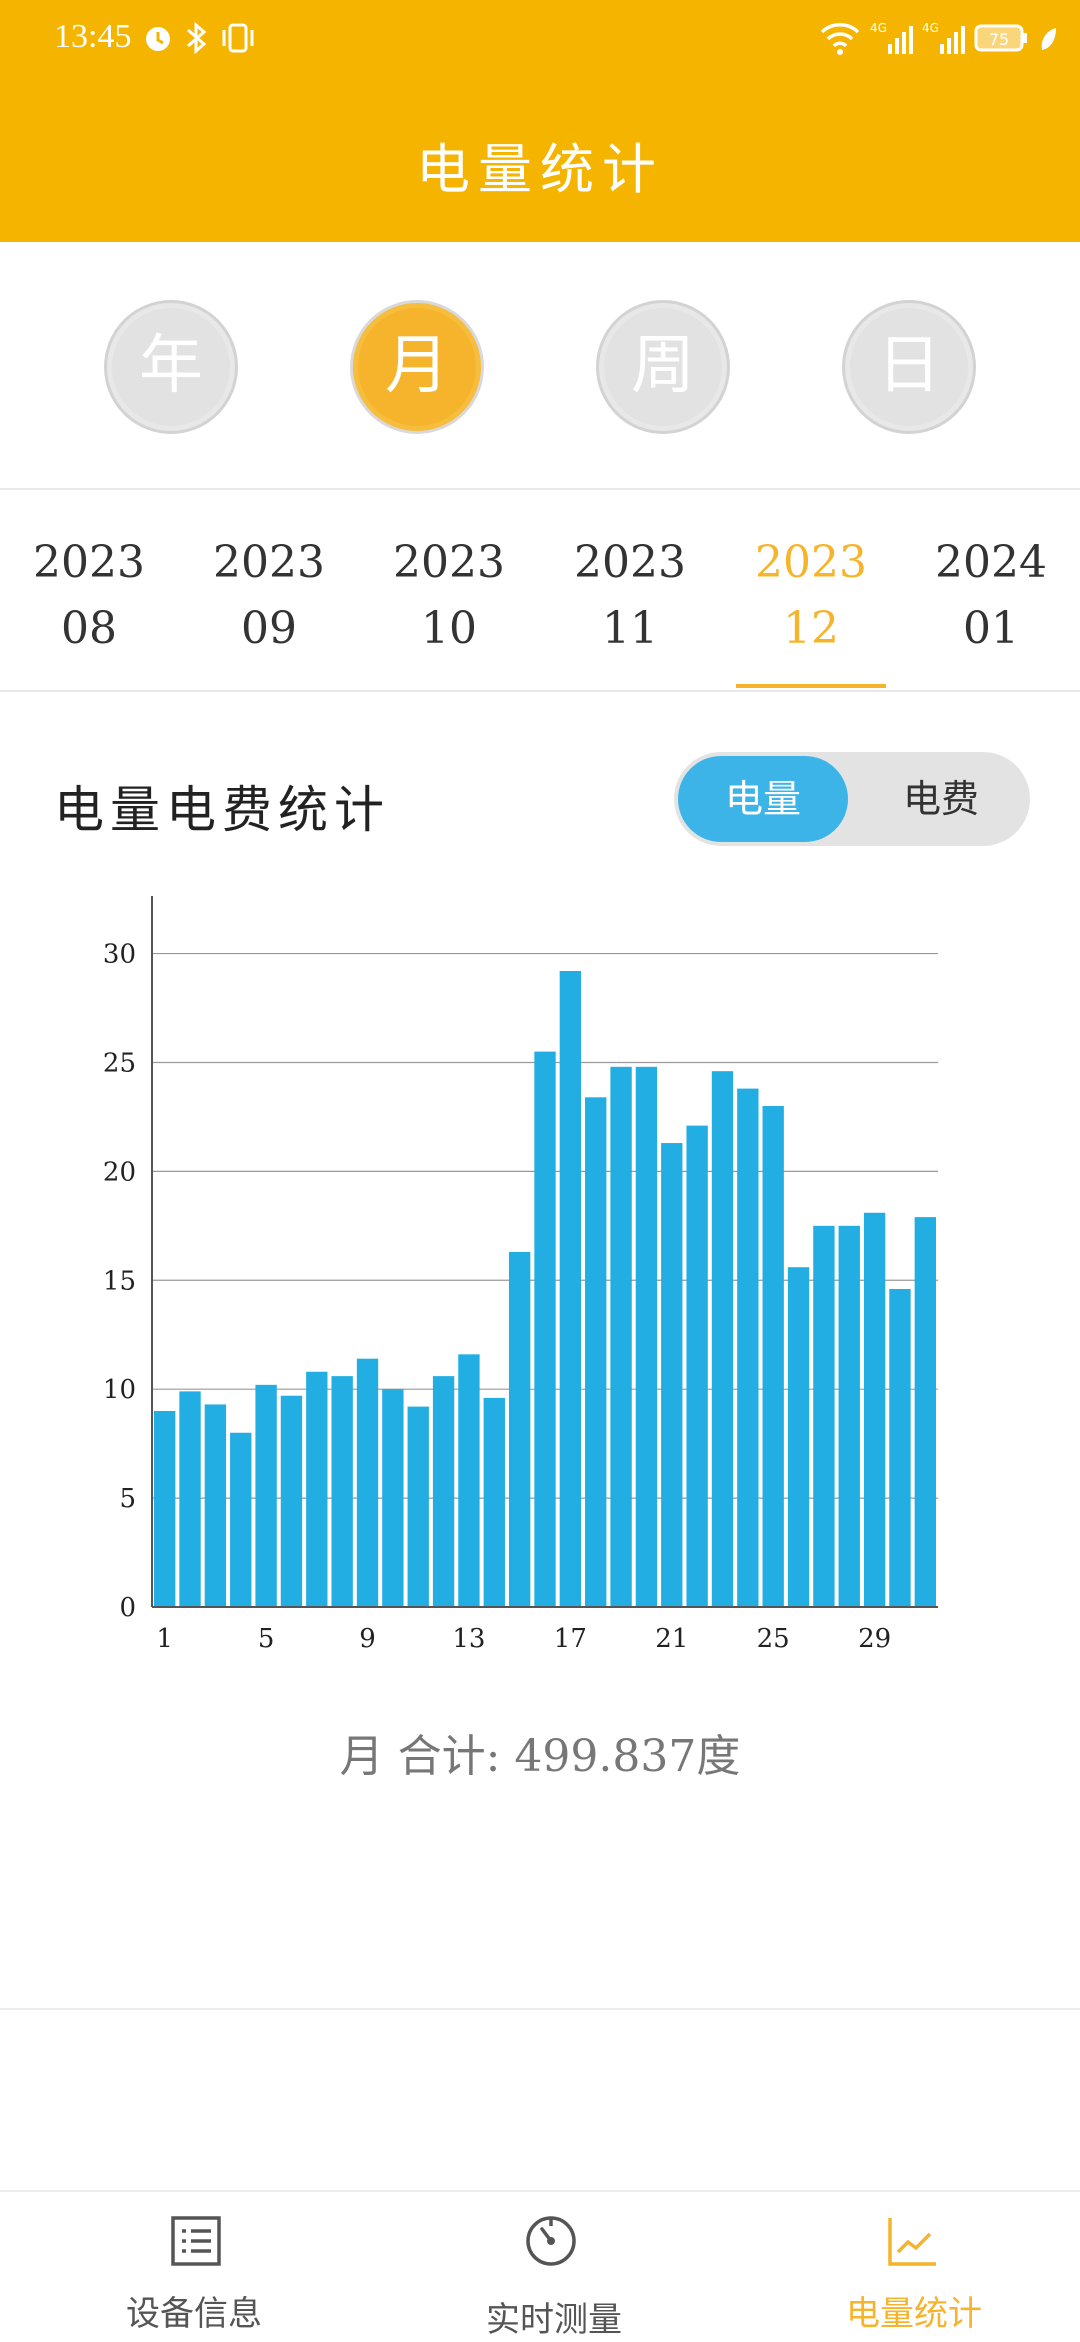 Image resolution: width=1080 pixels, height=2342 pixels. Describe the element at coordinates (164, 1639) in the screenshot. I see `x-tick-label: 1` at that location.